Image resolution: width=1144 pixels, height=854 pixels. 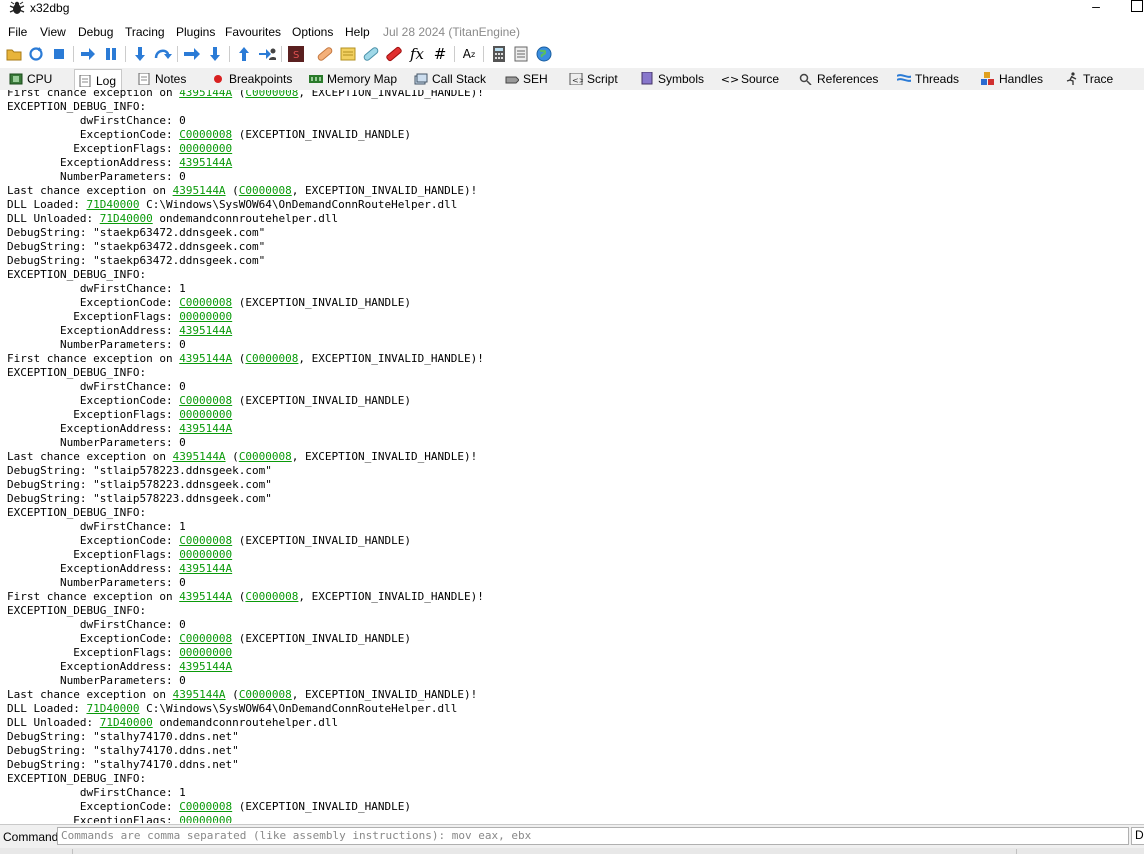 What do you see at coordinates (521, 54) in the screenshot?
I see `notepad-icon` at bounding box center [521, 54].